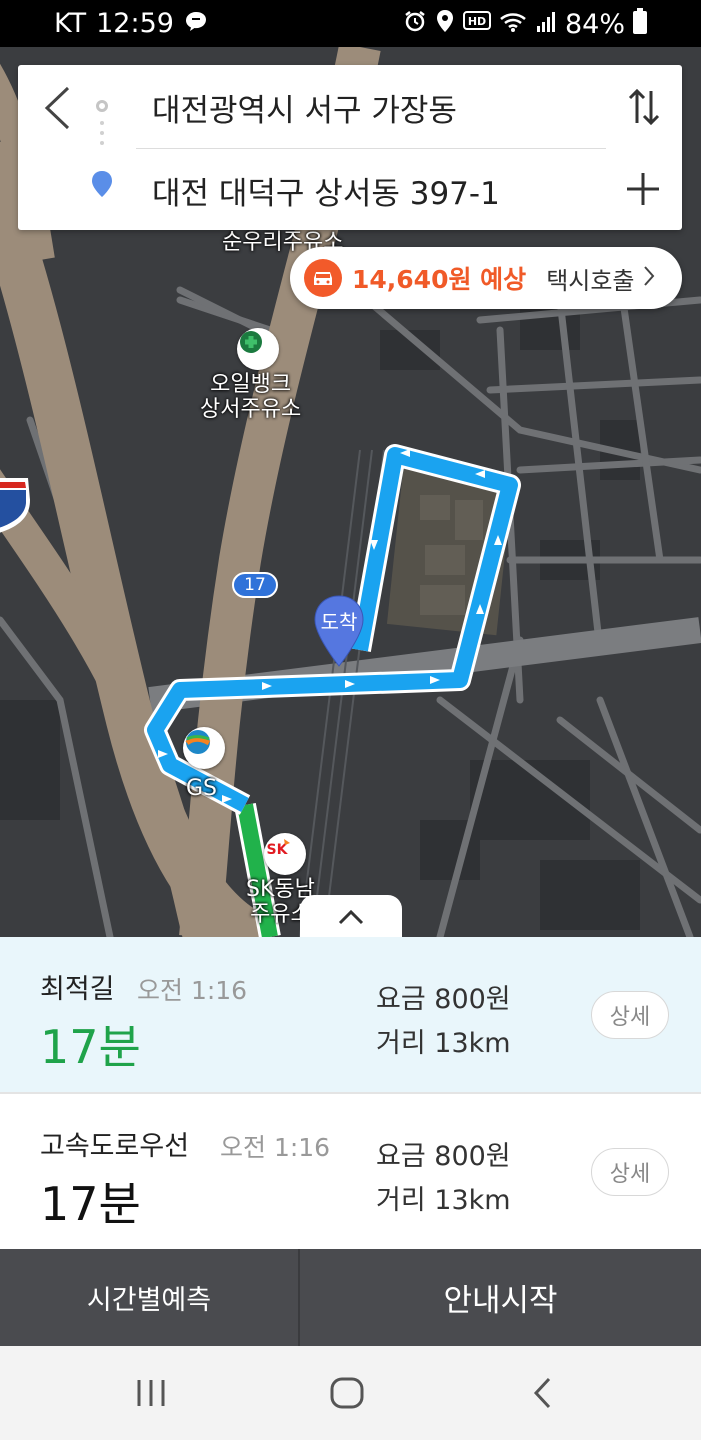 The width and height of the screenshot is (701, 1440). I want to click on oilbank-icon, so click(258, 349).